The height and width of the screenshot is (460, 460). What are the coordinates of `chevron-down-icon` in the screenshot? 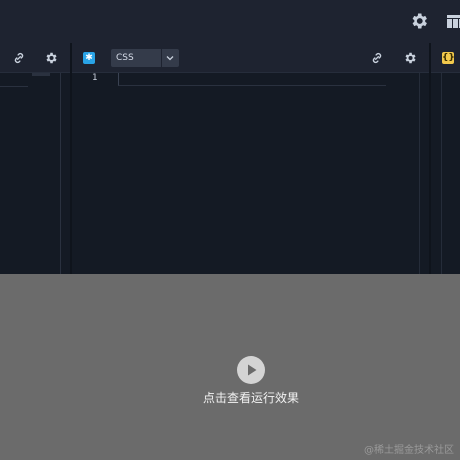 It's located at (170, 58).